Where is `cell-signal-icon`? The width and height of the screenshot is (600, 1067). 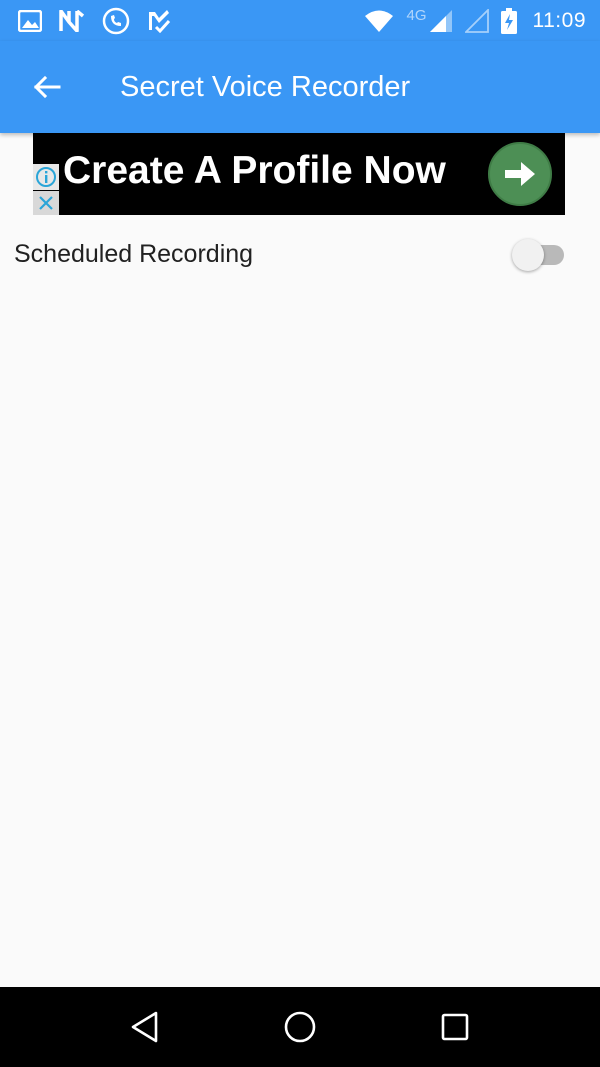
cell-signal-icon is located at coordinates (441, 21).